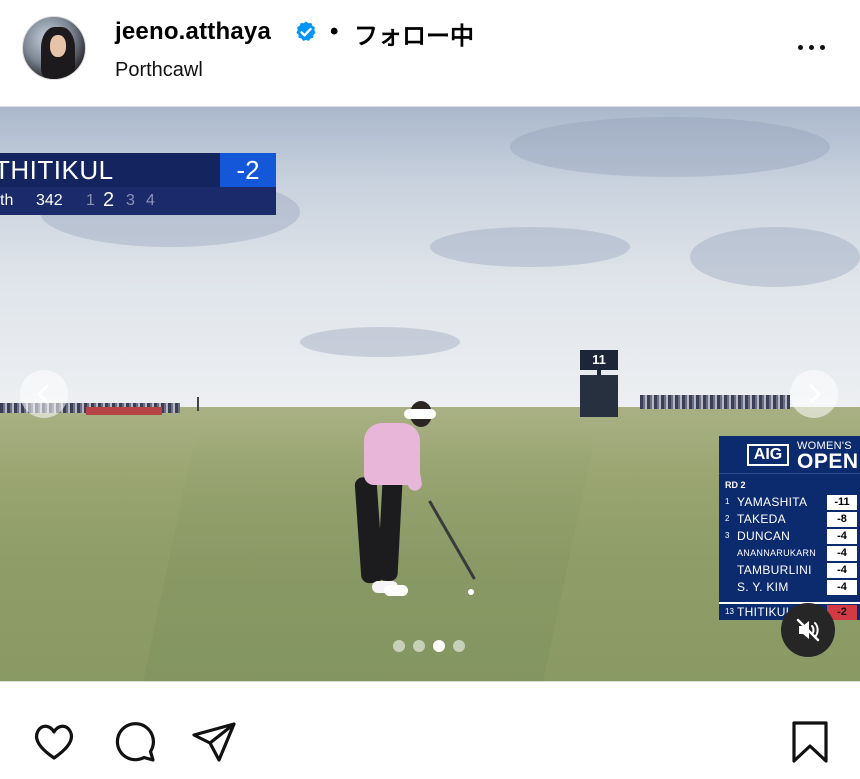  Describe the element at coordinates (430, 734) in the screenshot. I see `post-actions` at that location.